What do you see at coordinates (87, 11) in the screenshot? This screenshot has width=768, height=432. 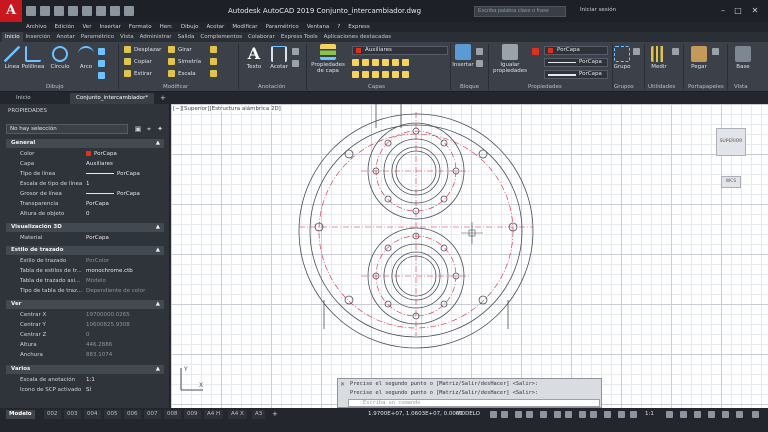 I see `plot-icon` at bounding box center [87, 11].